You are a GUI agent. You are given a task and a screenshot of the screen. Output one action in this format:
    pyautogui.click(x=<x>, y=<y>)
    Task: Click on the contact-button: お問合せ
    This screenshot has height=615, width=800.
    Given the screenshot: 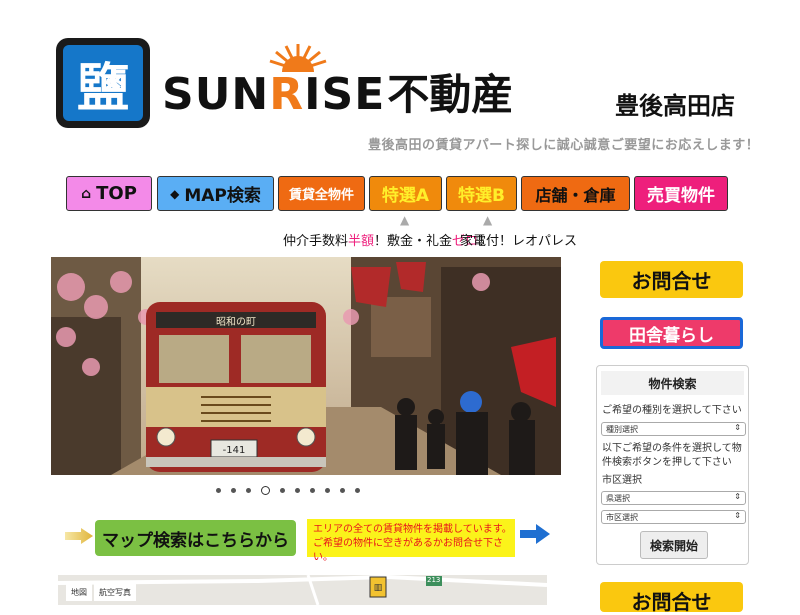 What is the action you would take?
    pyautogui.click(x=671, y=279)
    